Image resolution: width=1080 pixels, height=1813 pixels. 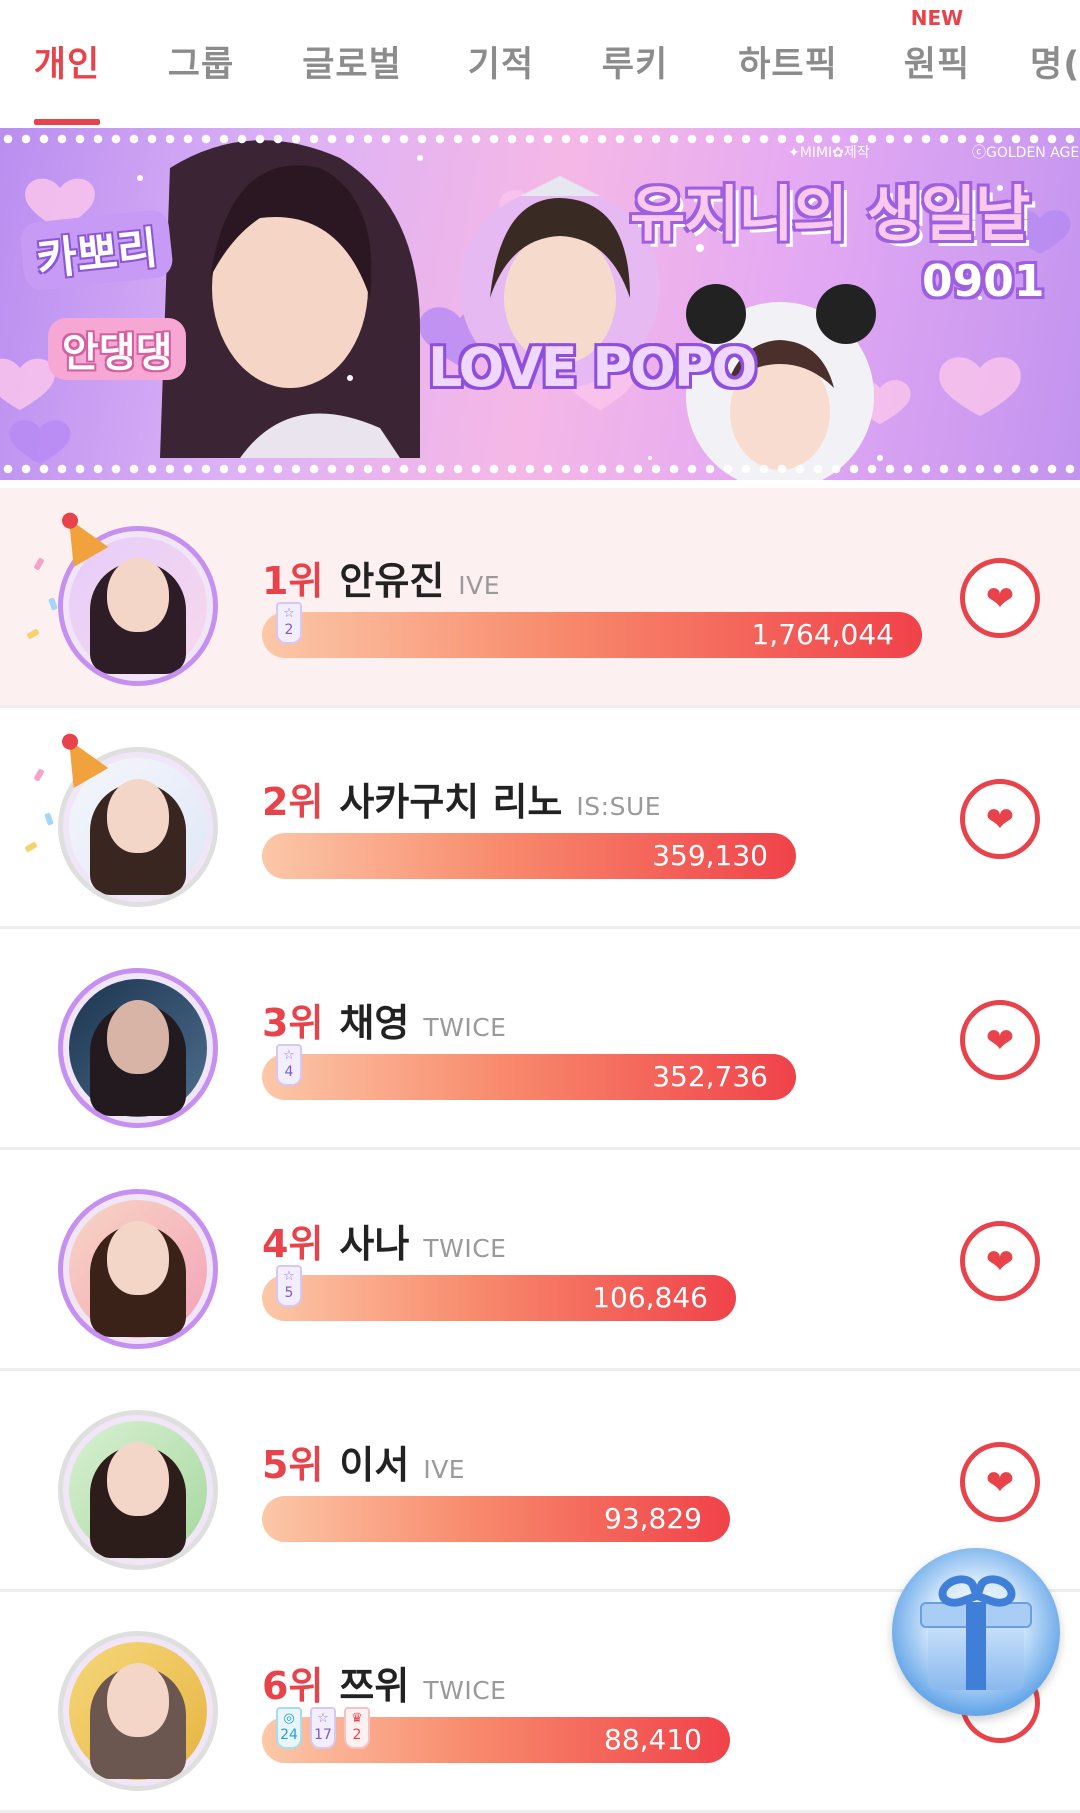 I want to click on tab-label: 루키, so click(x=635, y=65).